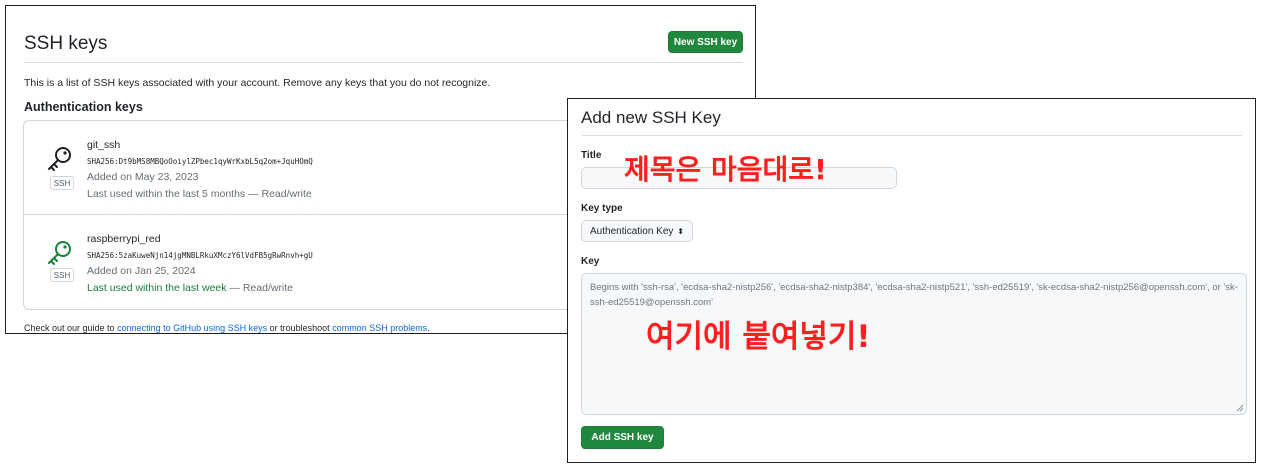  Describe the element at coordinates (300, 328) in the screenshot. I see `footer-middle: or troubleshoot` at that location.